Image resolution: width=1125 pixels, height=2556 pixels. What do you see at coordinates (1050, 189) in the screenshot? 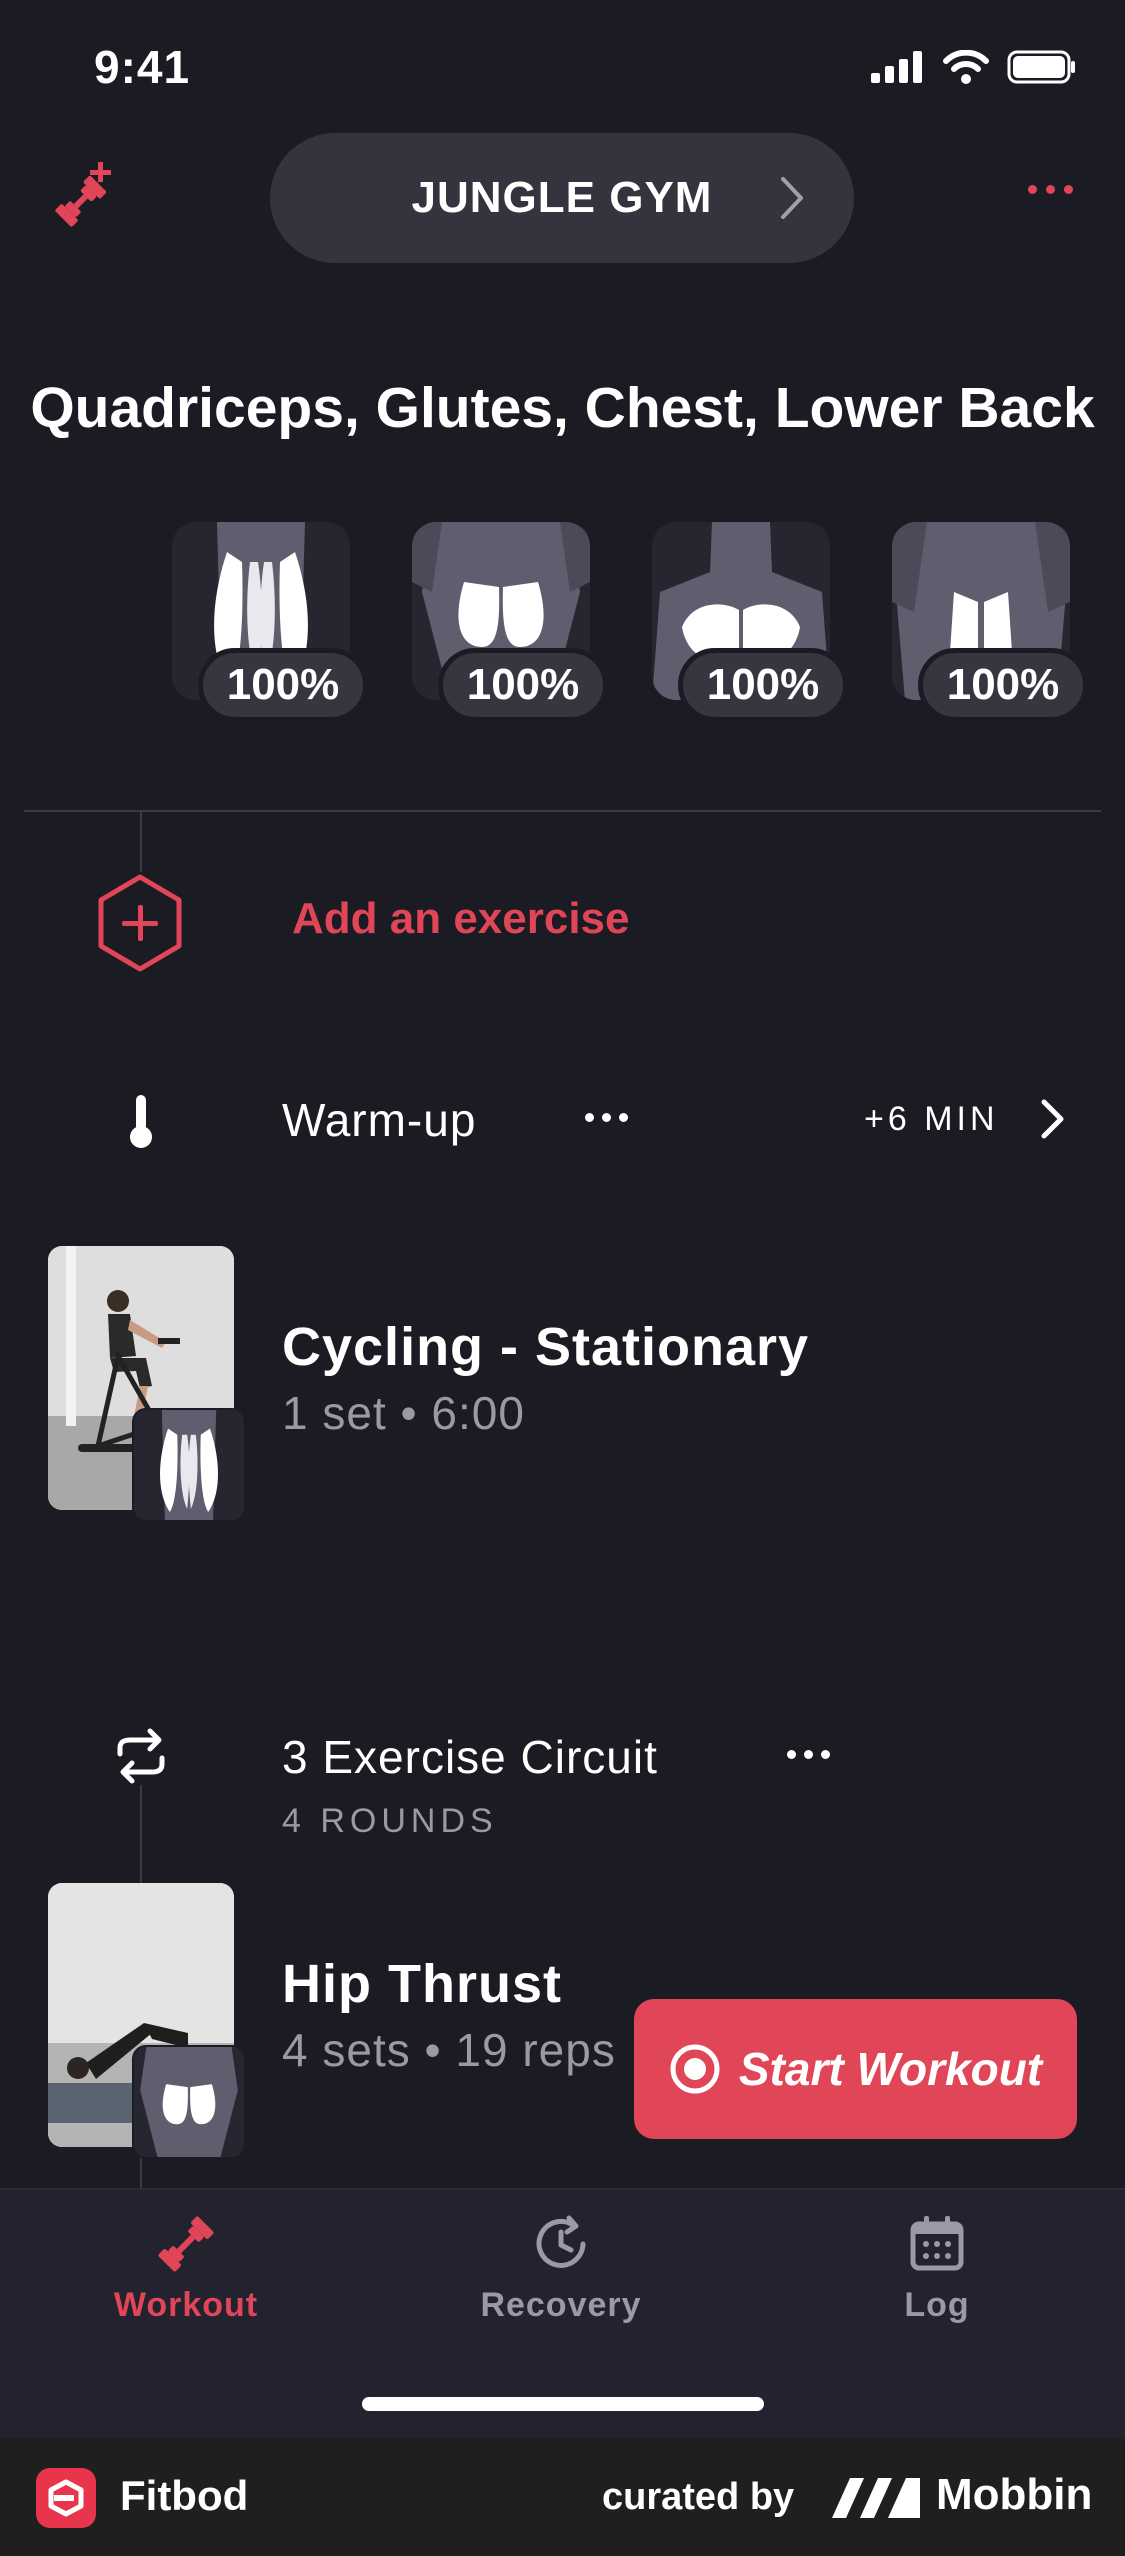
I see `more-options-icon` at bounding box center [1050, 189].